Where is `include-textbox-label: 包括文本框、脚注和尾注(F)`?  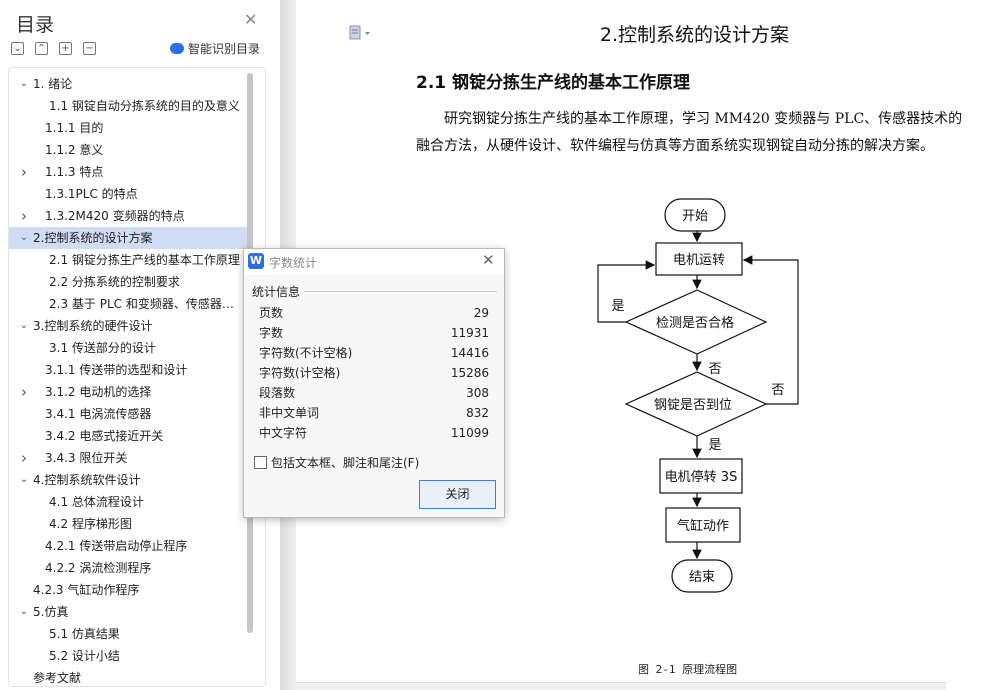
include-textbox-label: 包括文本框、脚注和尾注(F) is located at coordinates (345, 462).